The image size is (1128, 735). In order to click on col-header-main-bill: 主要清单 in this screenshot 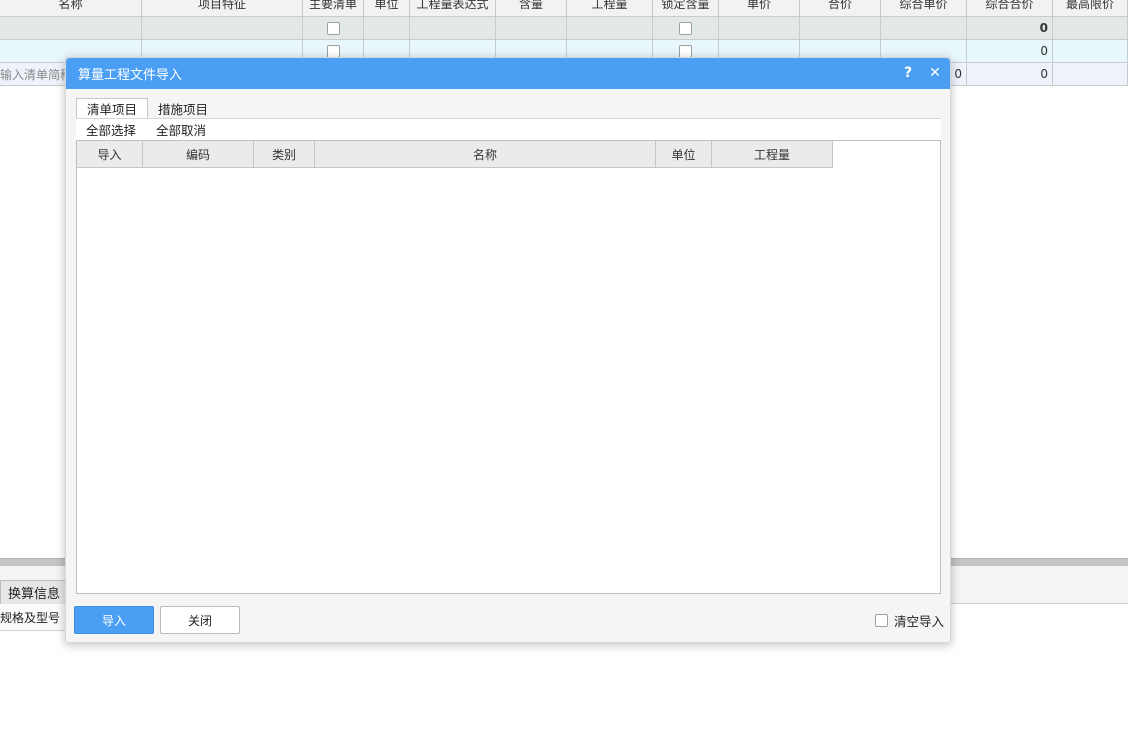, I will do `click(333, 8)`.